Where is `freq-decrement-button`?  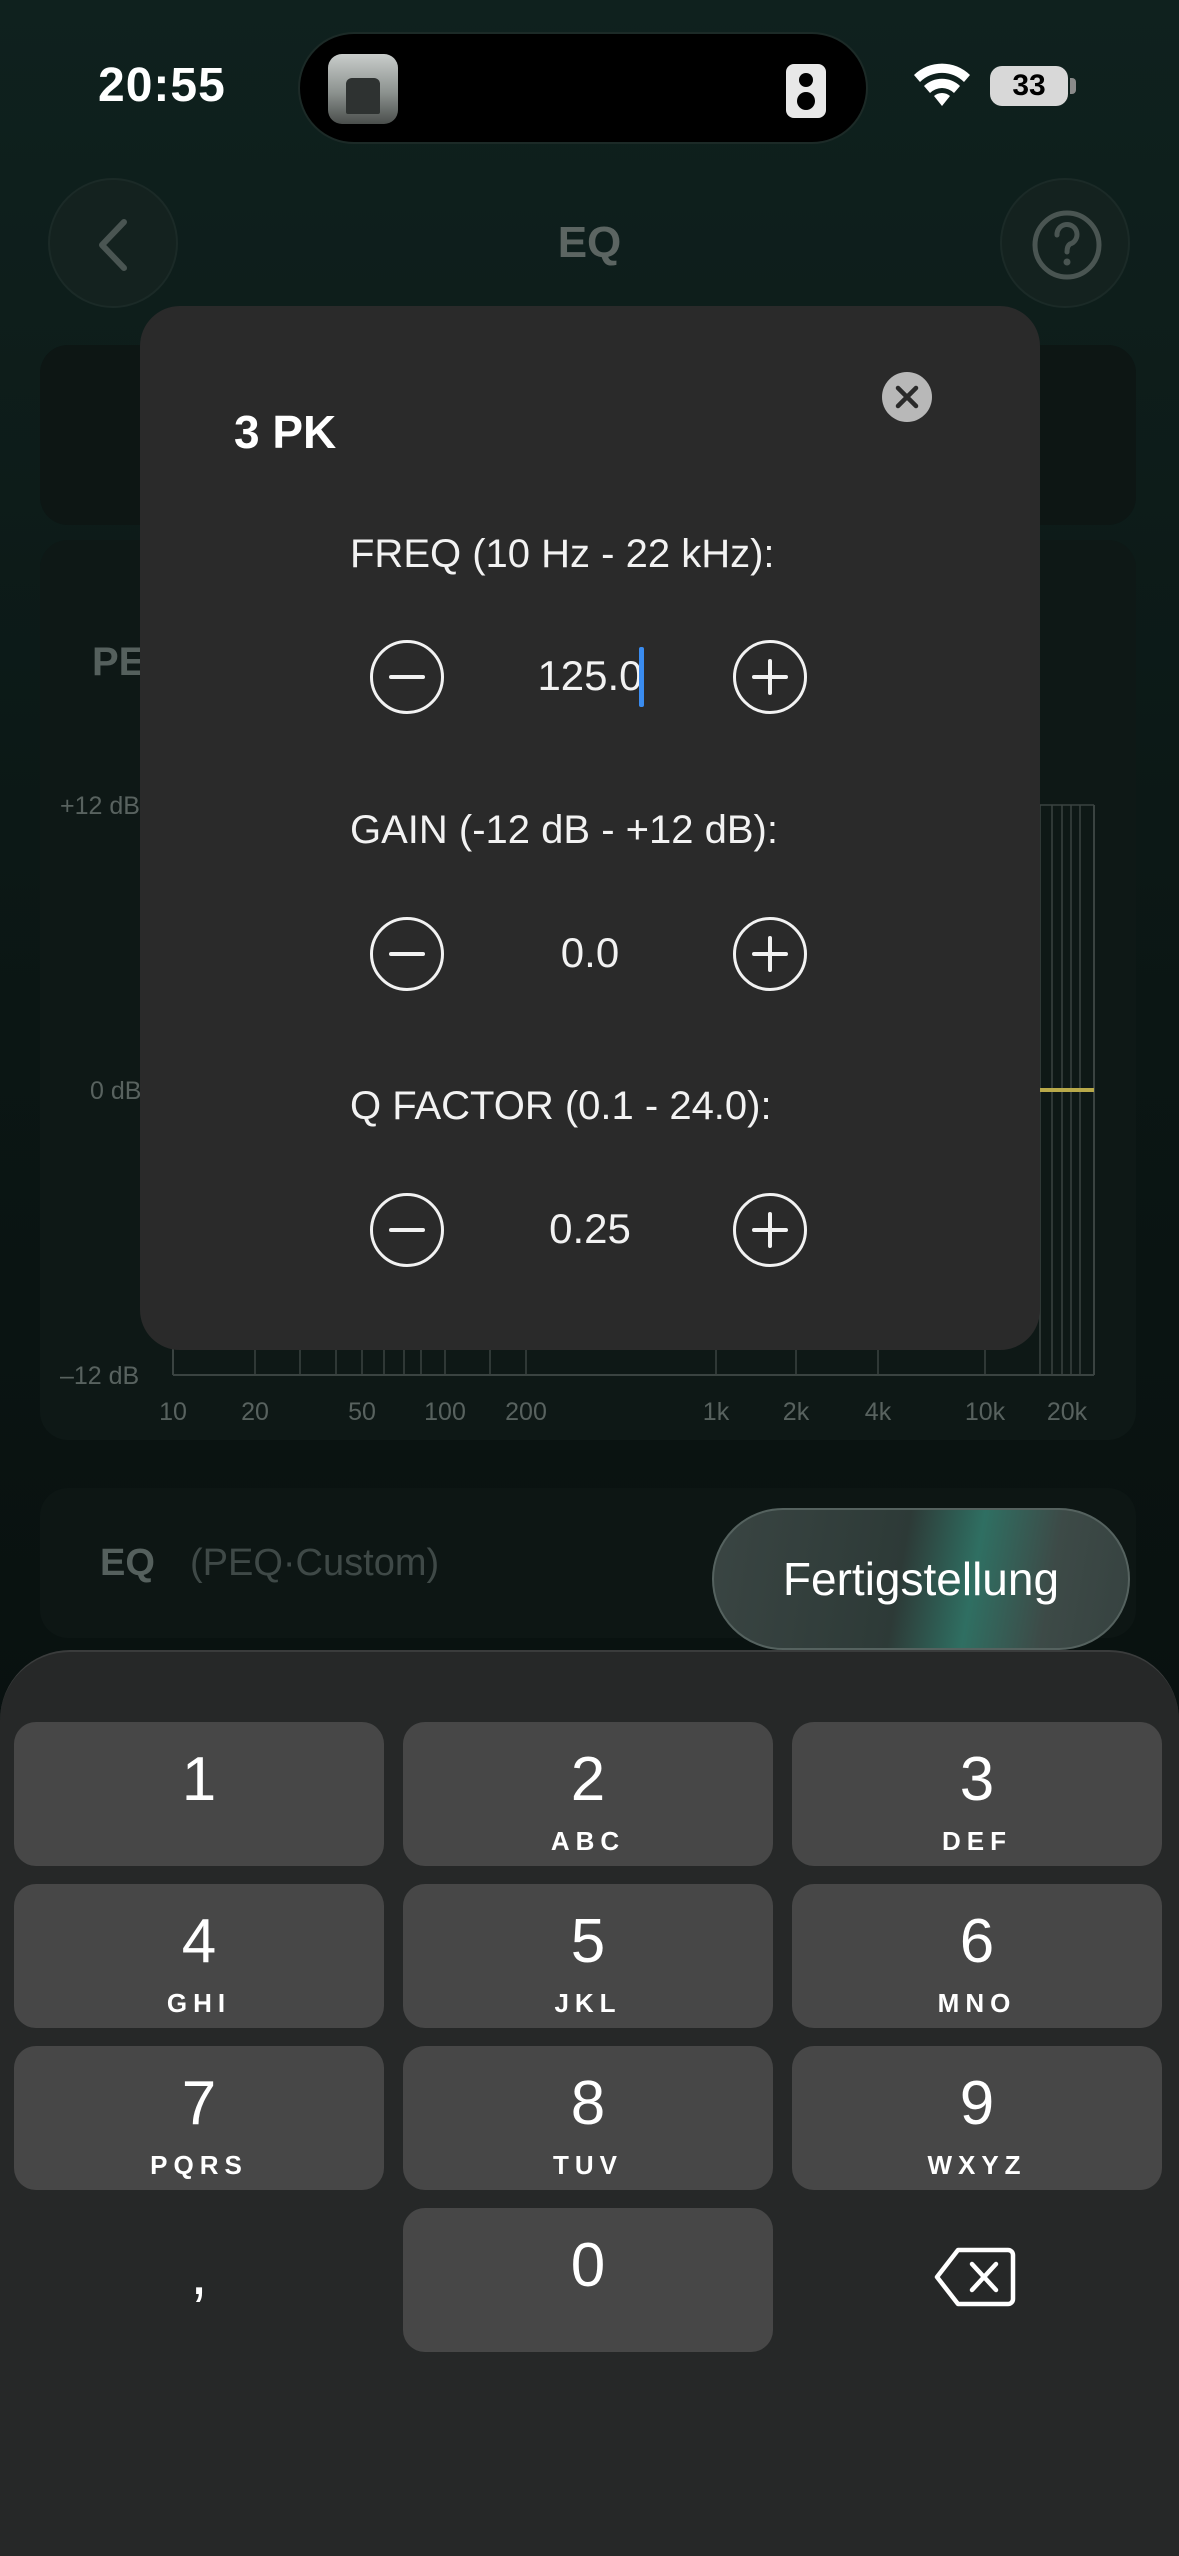
freq-decrement-button is located at coordinates (407, 677).